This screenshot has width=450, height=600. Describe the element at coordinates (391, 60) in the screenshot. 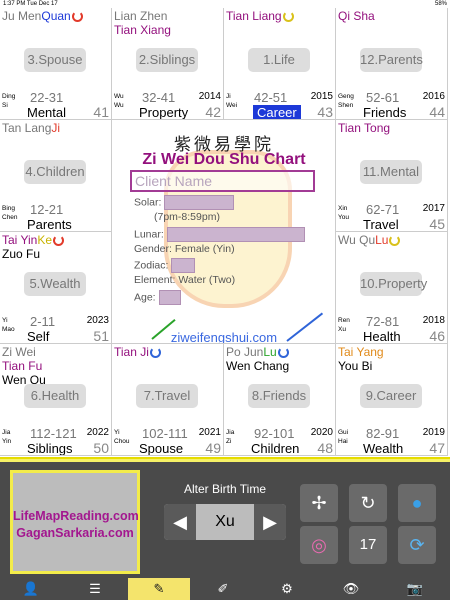

I see `palace-button: 12.Parents` at that location.